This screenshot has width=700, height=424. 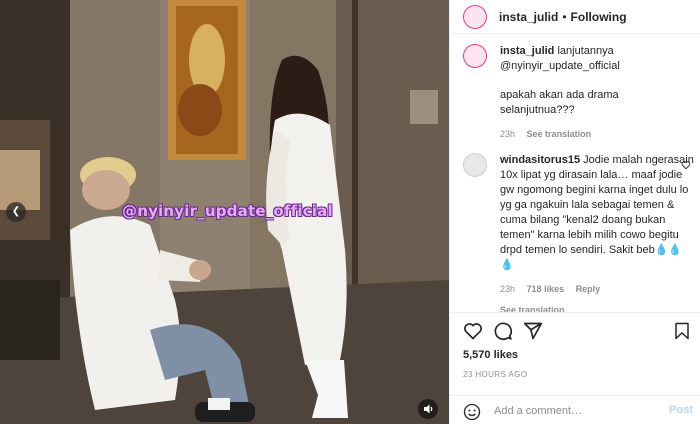 I want to click on following-button: Following, so click(x=599, y=17).